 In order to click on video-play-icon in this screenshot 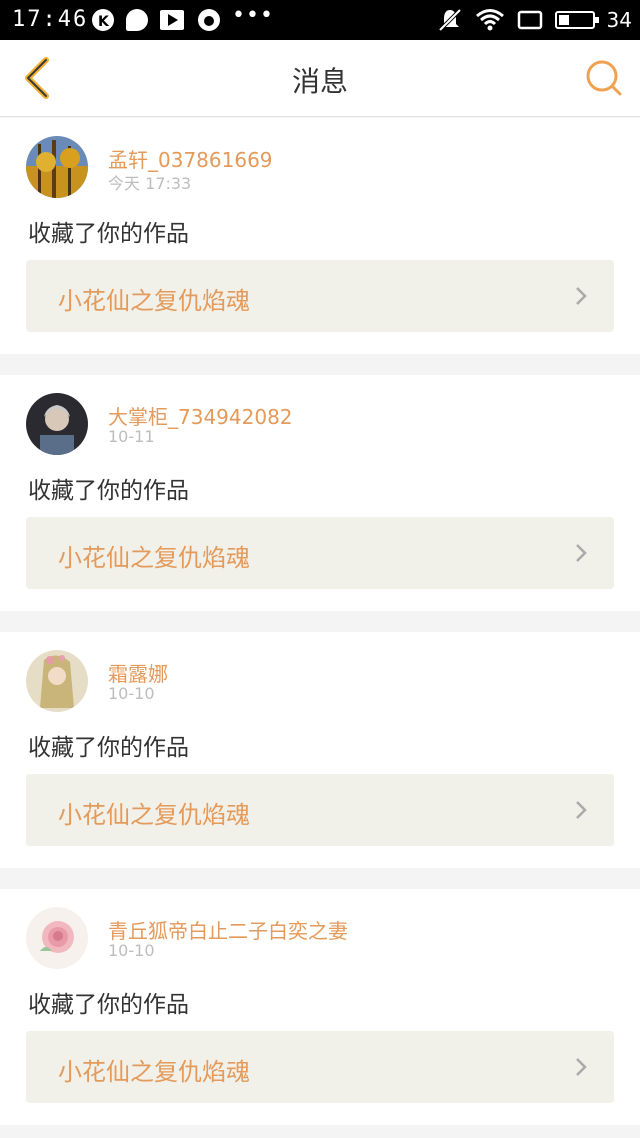, I will do `click(172, 20)`.